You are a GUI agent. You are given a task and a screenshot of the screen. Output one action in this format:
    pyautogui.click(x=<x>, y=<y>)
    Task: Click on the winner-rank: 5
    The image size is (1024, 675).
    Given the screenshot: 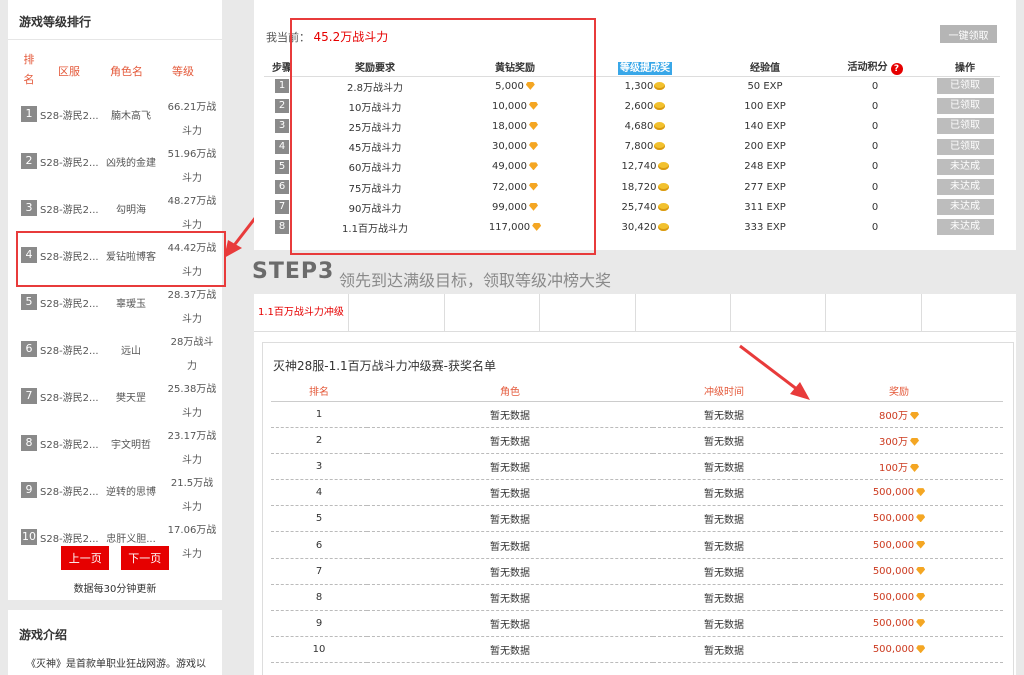 What is the action you would take?
    pyautogui.click(x=319, y=519)
    